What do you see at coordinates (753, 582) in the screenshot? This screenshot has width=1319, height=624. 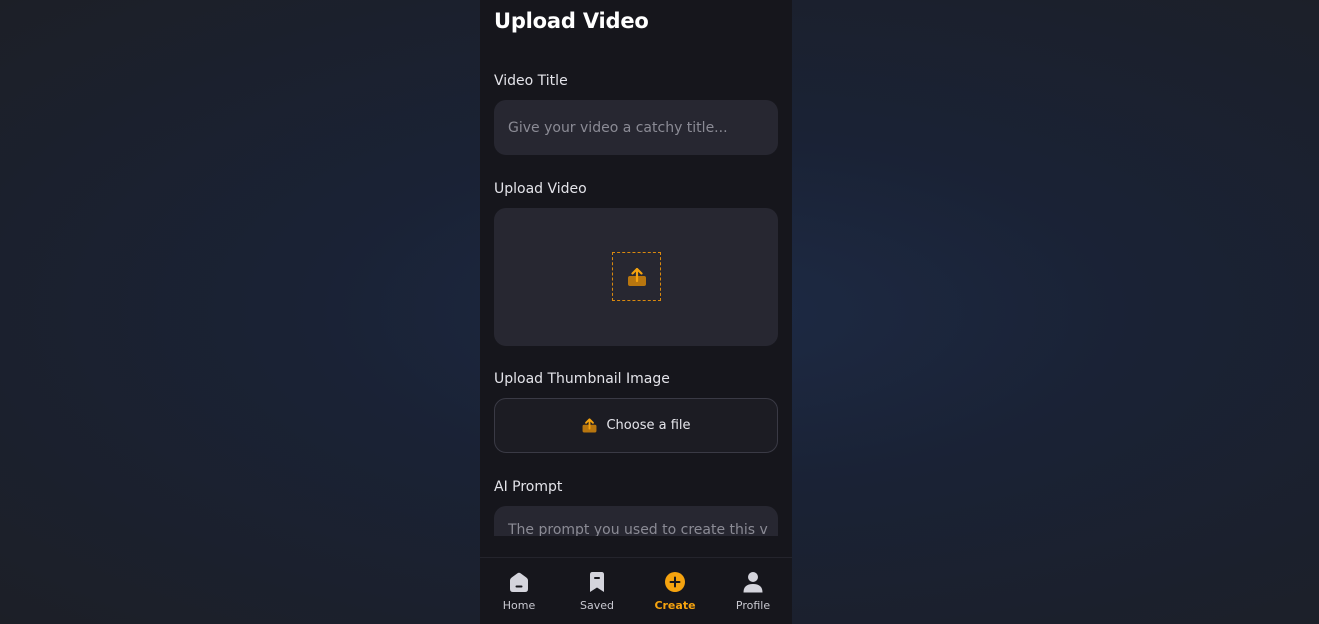 I see `user-icon` at bounding box center [753, 582].